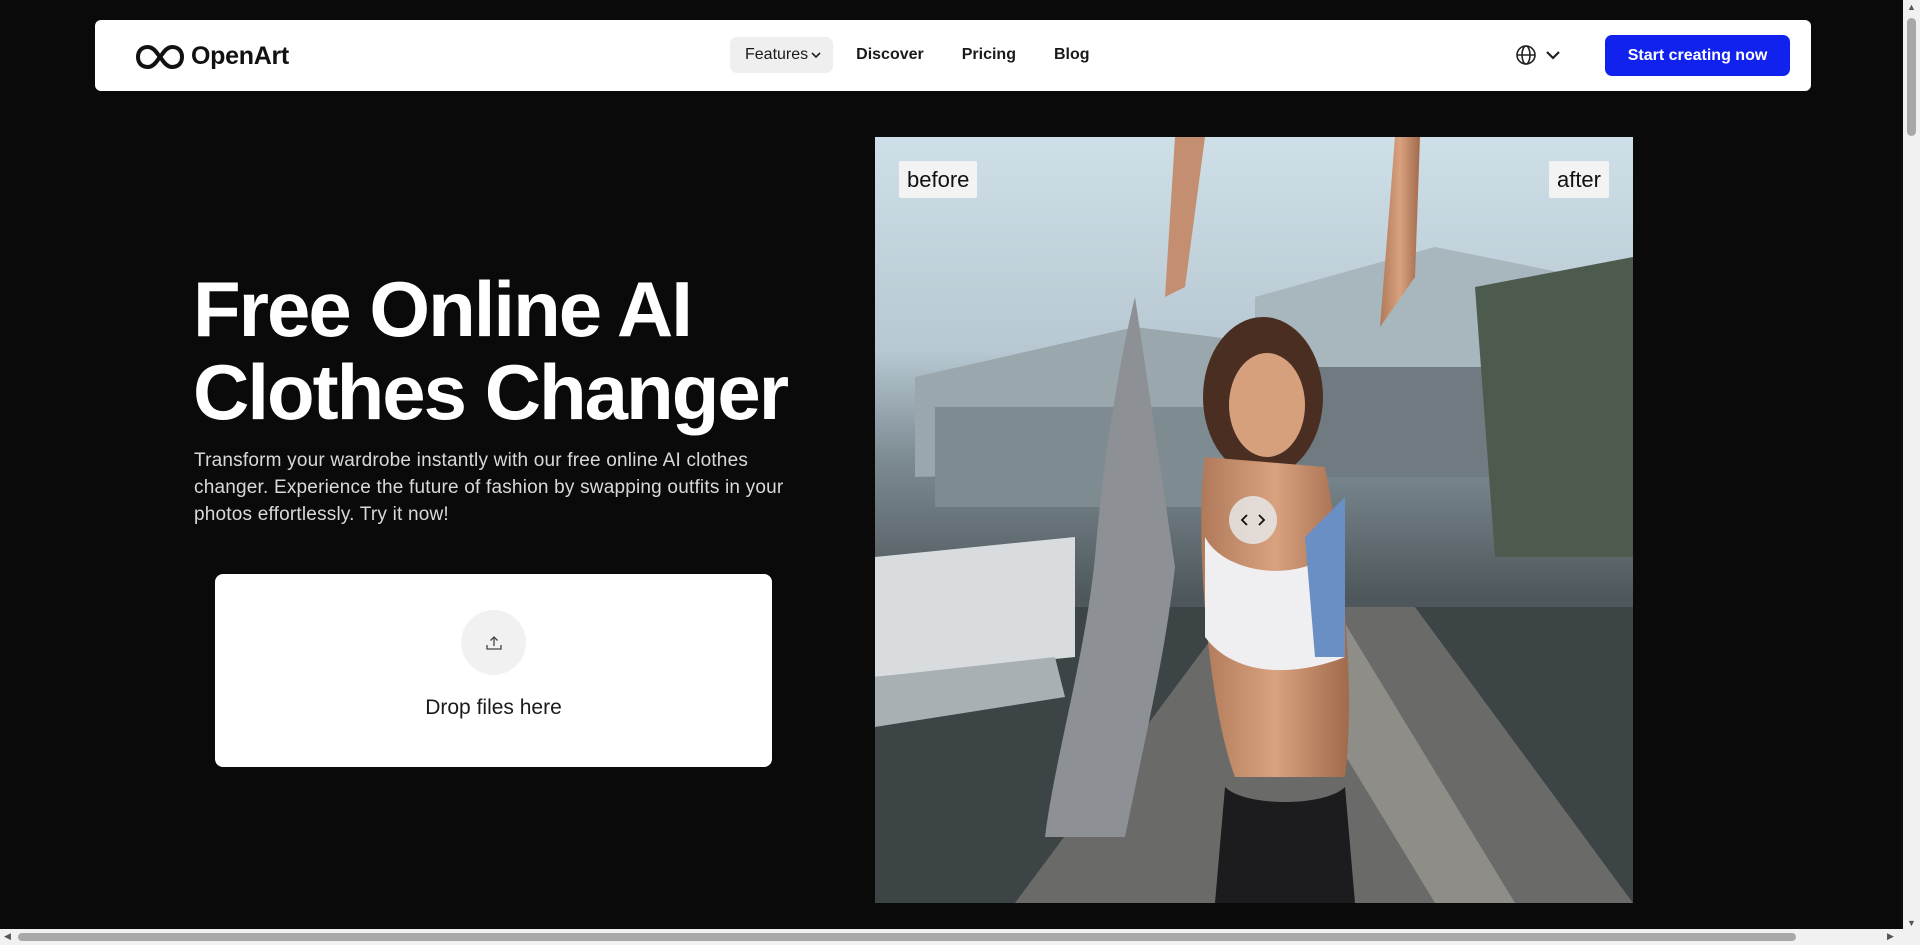  What do you see at coordinates (1578, 179) in the screenshot?
I see `after-badge: after` at bounding box center [1578, 179].